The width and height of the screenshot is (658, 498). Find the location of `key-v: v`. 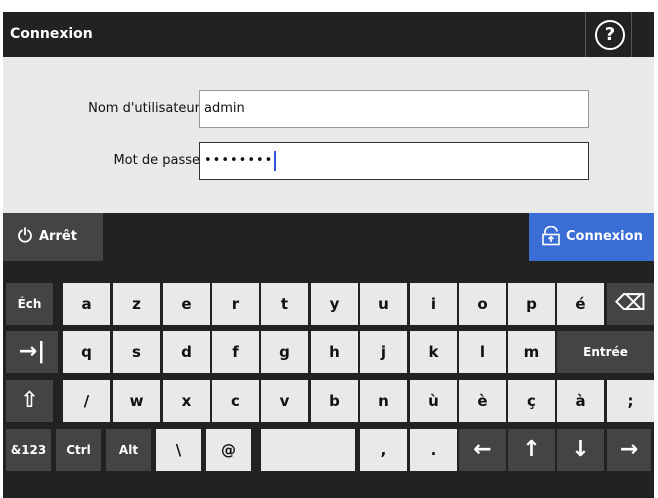

key-v: v is located at coordinates (284, 401).